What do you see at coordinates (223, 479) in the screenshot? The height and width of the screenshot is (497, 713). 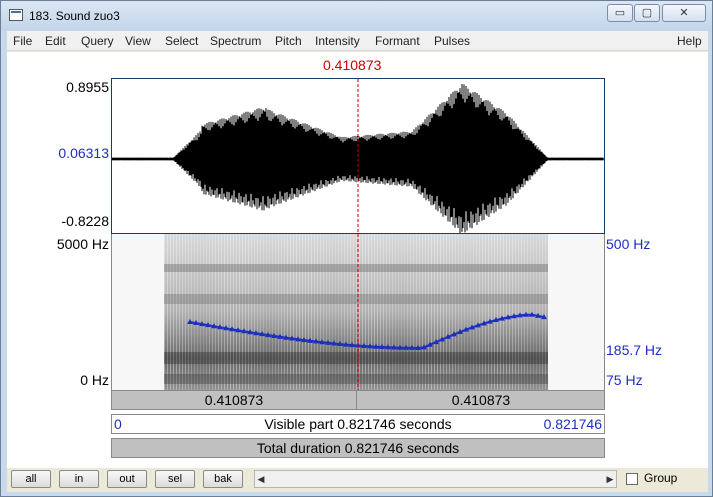 I see `zoom-back-button: bak` at bounding box center [223, 479].